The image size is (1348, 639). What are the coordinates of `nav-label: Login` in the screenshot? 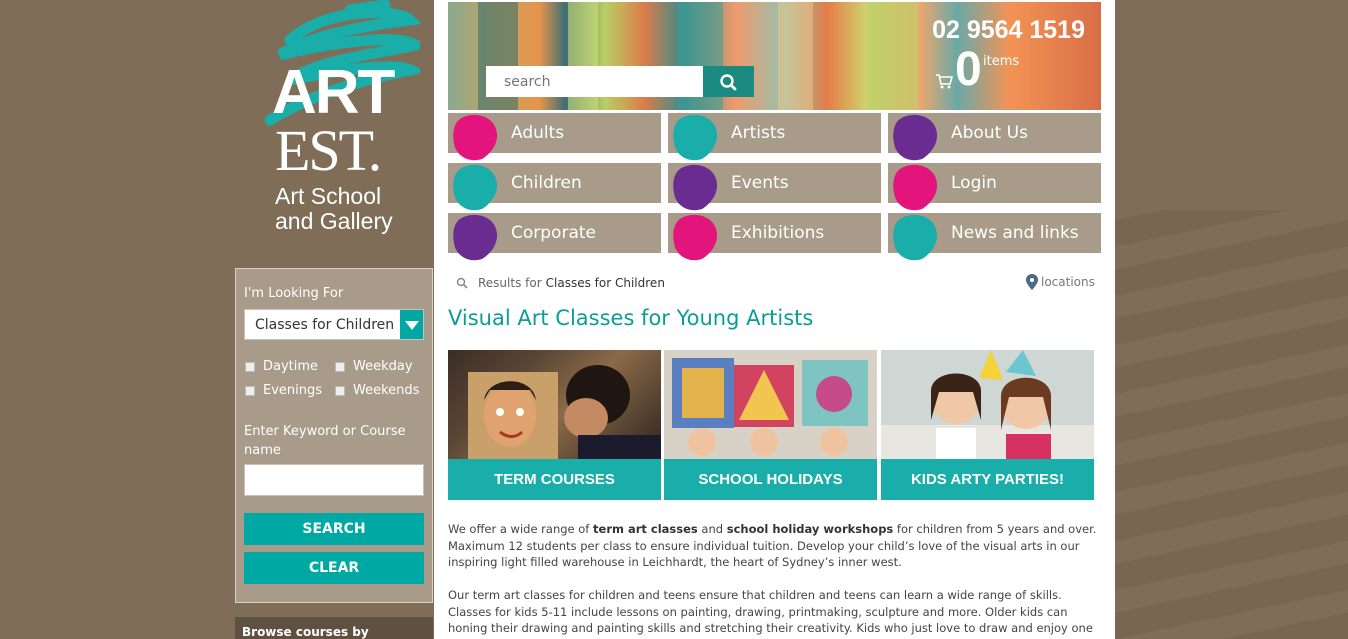 It's located at (974, 183).